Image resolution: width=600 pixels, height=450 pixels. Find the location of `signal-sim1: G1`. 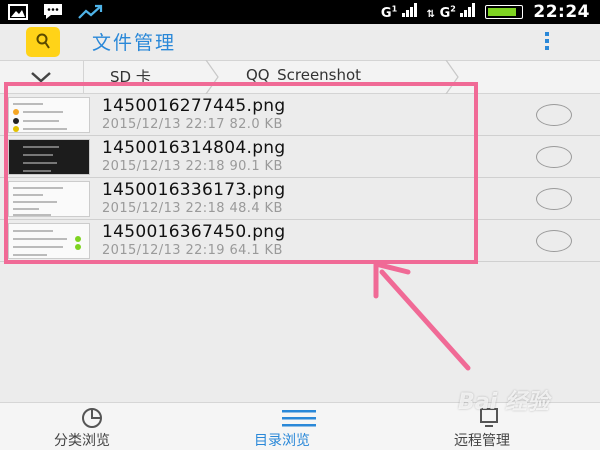

signal-sim1: G1 is located at coordinates (399, 12).